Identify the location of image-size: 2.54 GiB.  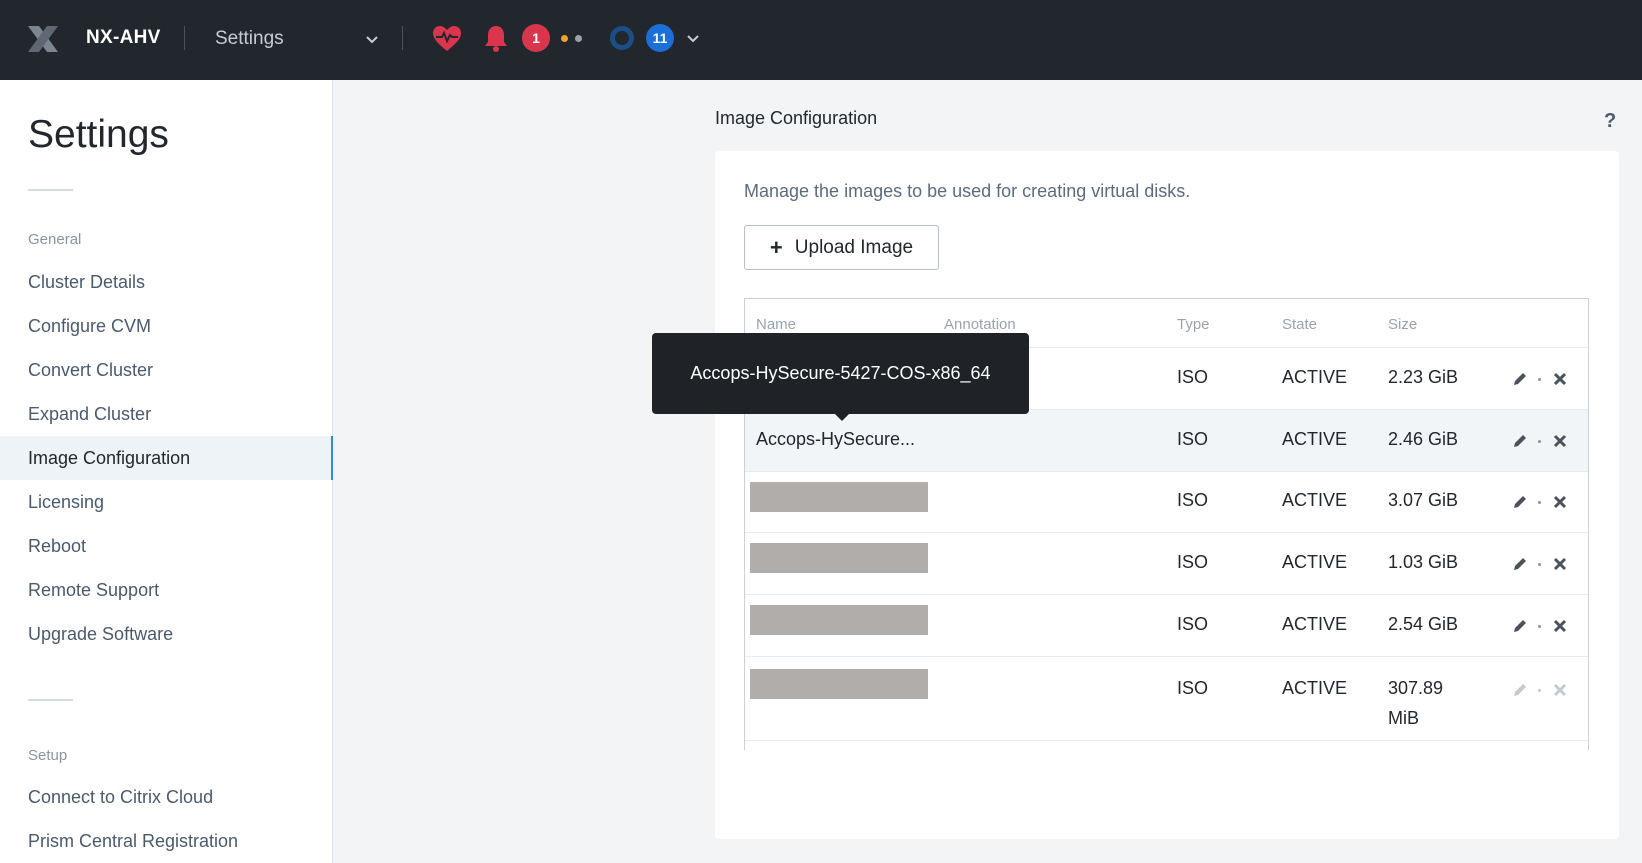
(1423, 624).